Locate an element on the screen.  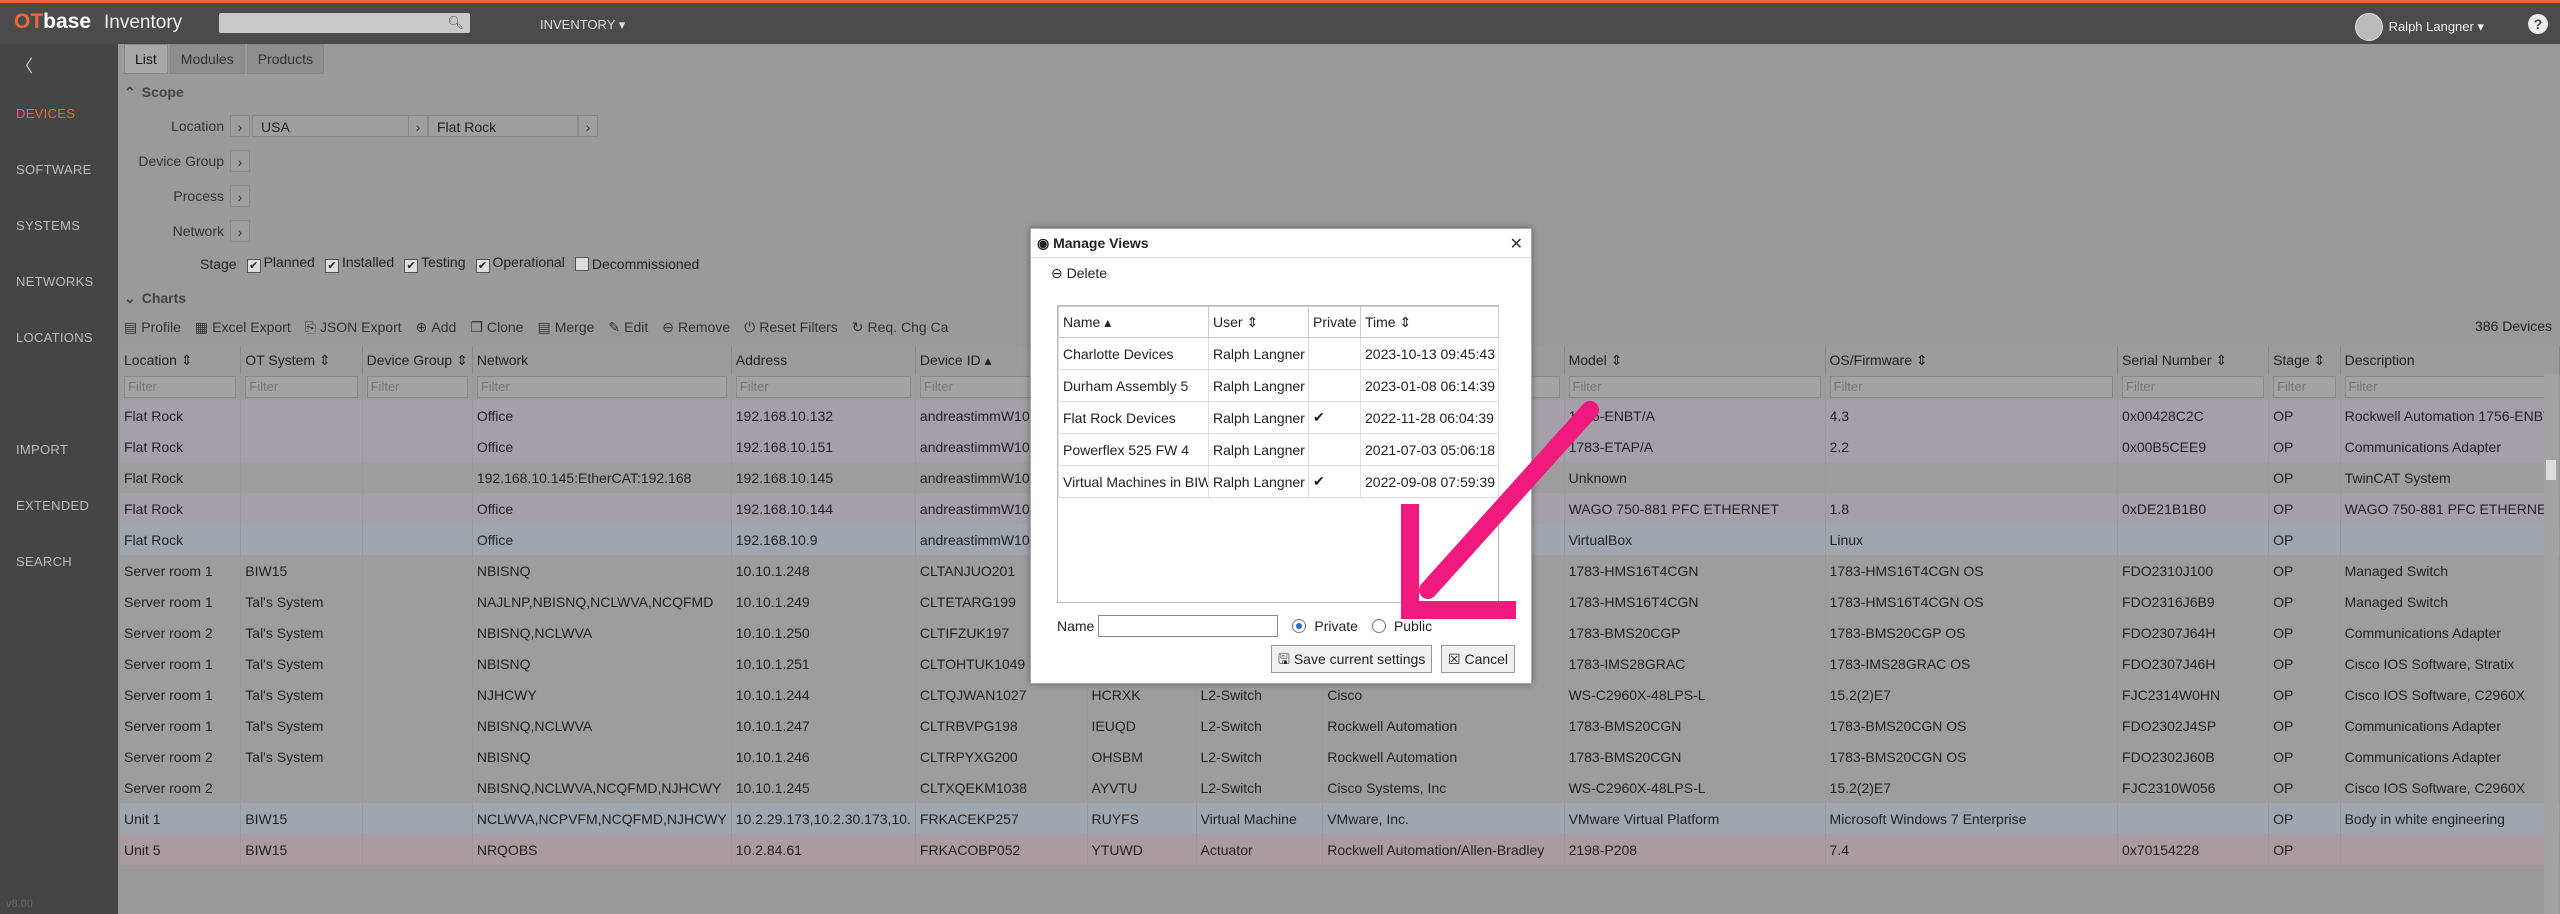
scrollbar-thumb is located at coordinates (2551, 470).